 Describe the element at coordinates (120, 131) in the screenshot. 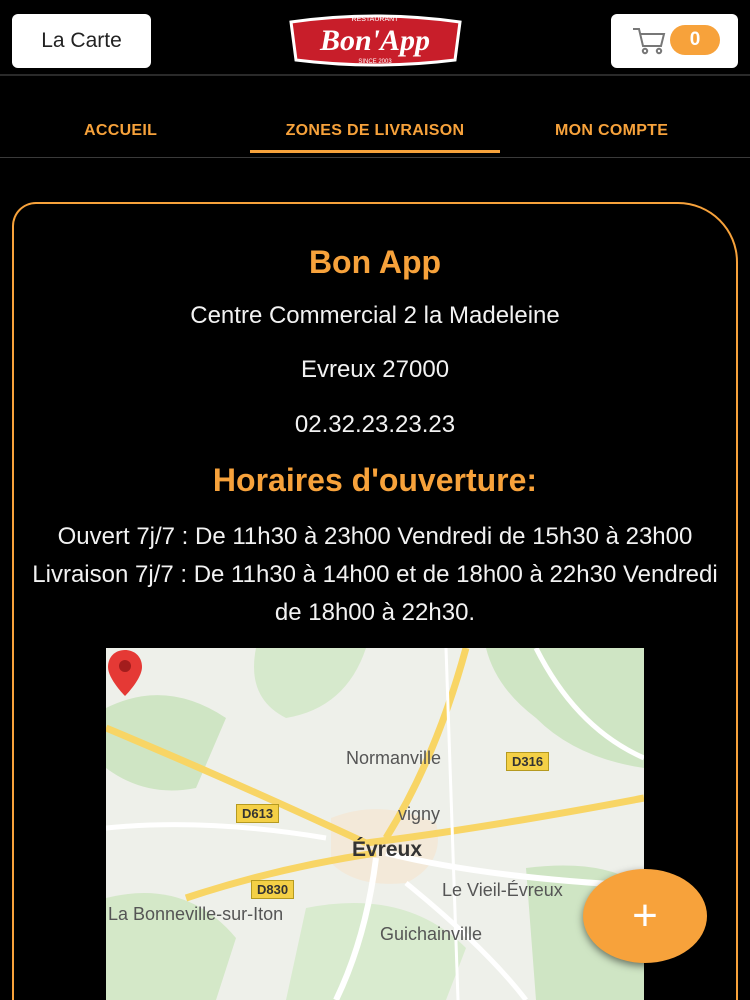

I see `tab-accueil: ACCUEIL` at that location.